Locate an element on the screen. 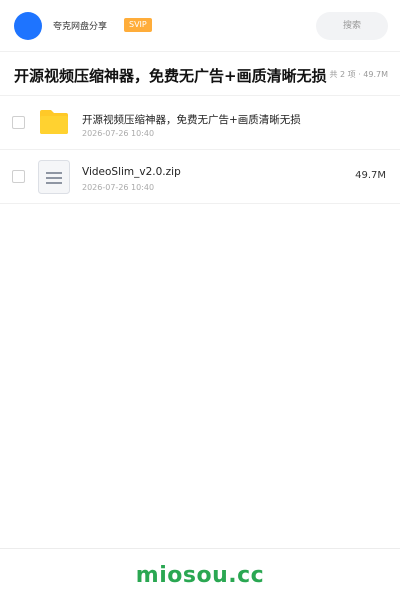 The height and width of the screenshot is (600, 400). avatar is located at coordinates (28, 26).